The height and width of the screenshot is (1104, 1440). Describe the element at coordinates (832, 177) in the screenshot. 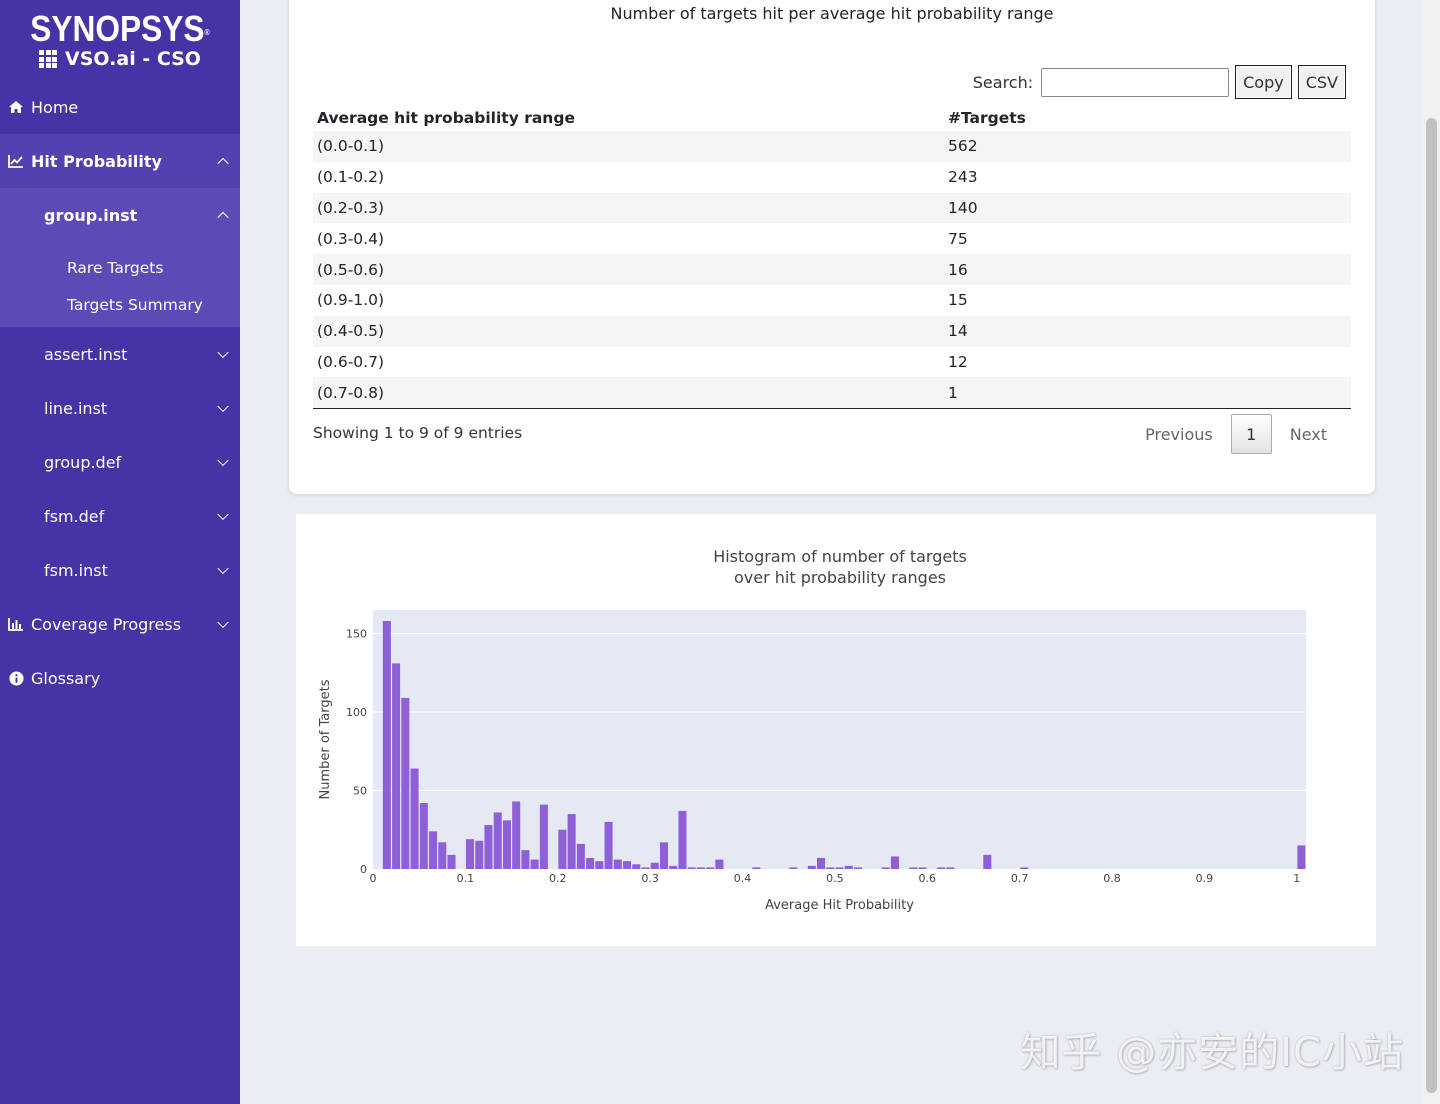

I see `table-row: (0.1-0.2) 243` at that location.